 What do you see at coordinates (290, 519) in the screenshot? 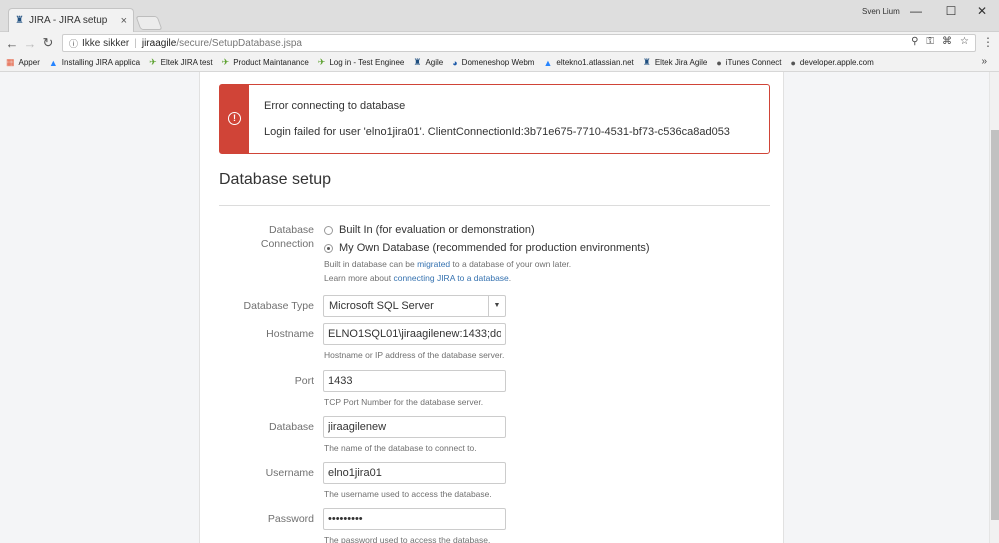
I see `password-label: Password` at bounding box center [290, 519].